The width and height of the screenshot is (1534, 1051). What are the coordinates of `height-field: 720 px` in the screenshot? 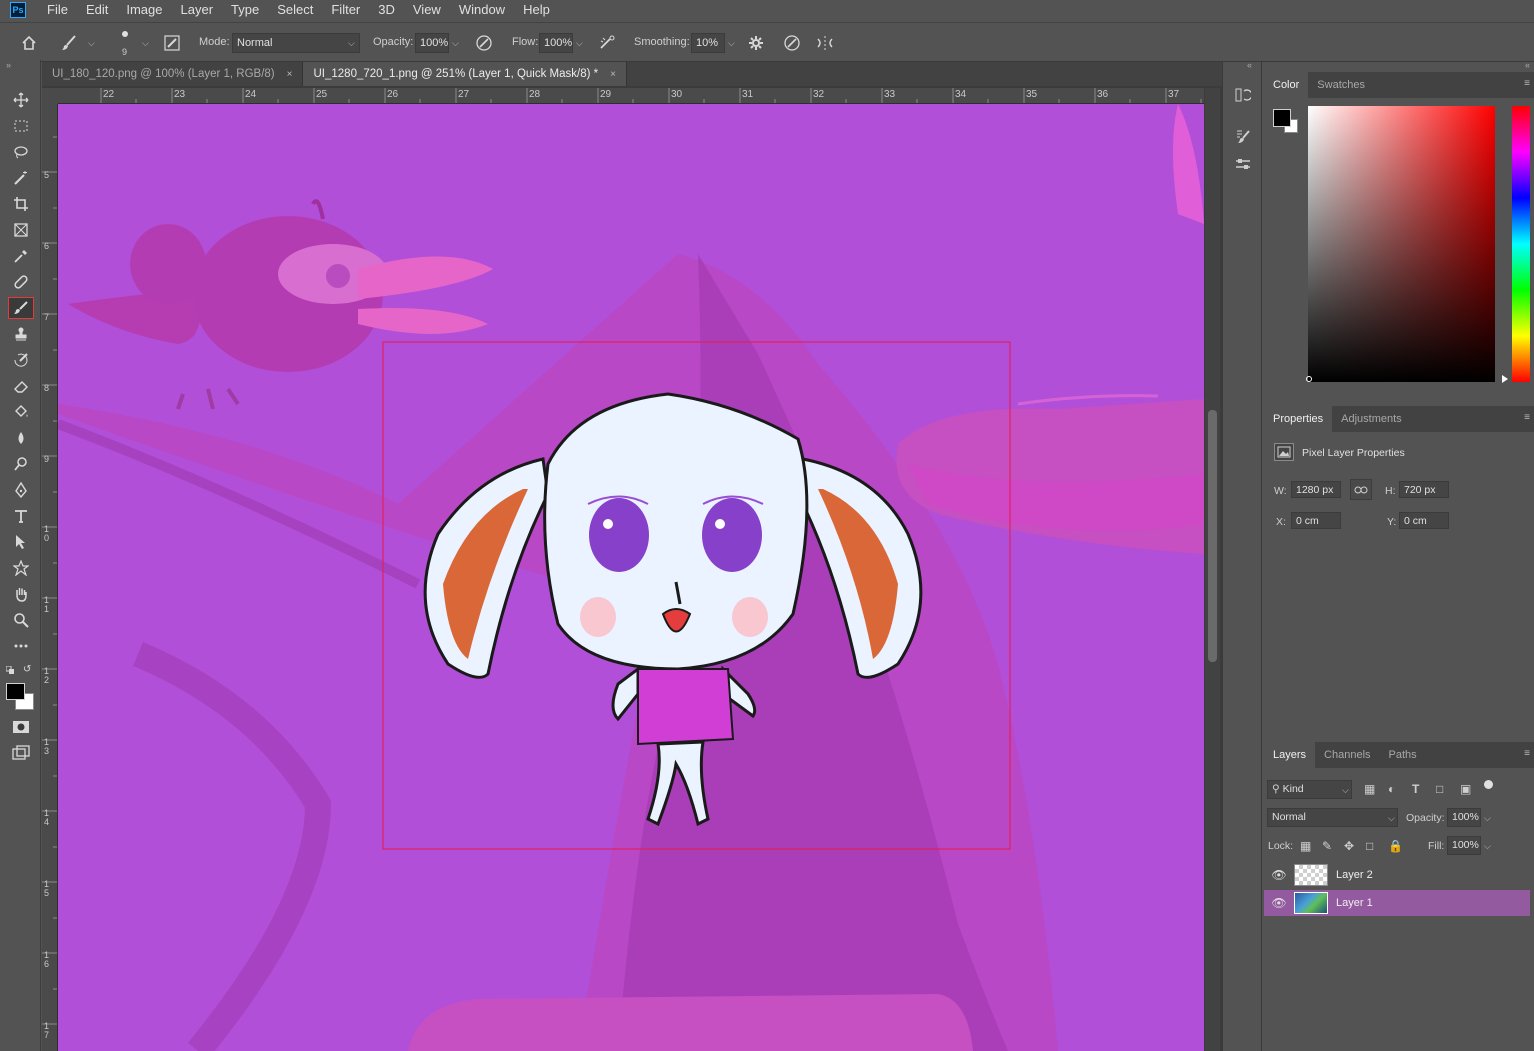 It's located at (1424, 489).